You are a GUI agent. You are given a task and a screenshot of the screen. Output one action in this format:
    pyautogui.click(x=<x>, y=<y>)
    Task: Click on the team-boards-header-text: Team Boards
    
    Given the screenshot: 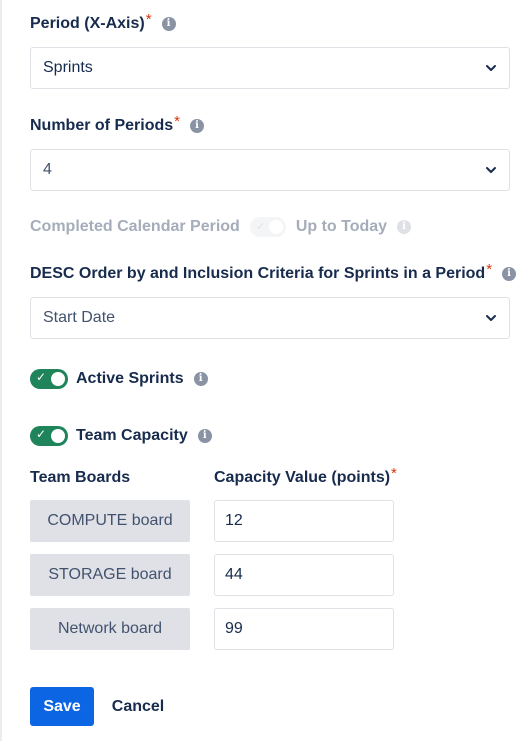 What is the action you would take?
    pyautogui.click(x=80, y=477)
    